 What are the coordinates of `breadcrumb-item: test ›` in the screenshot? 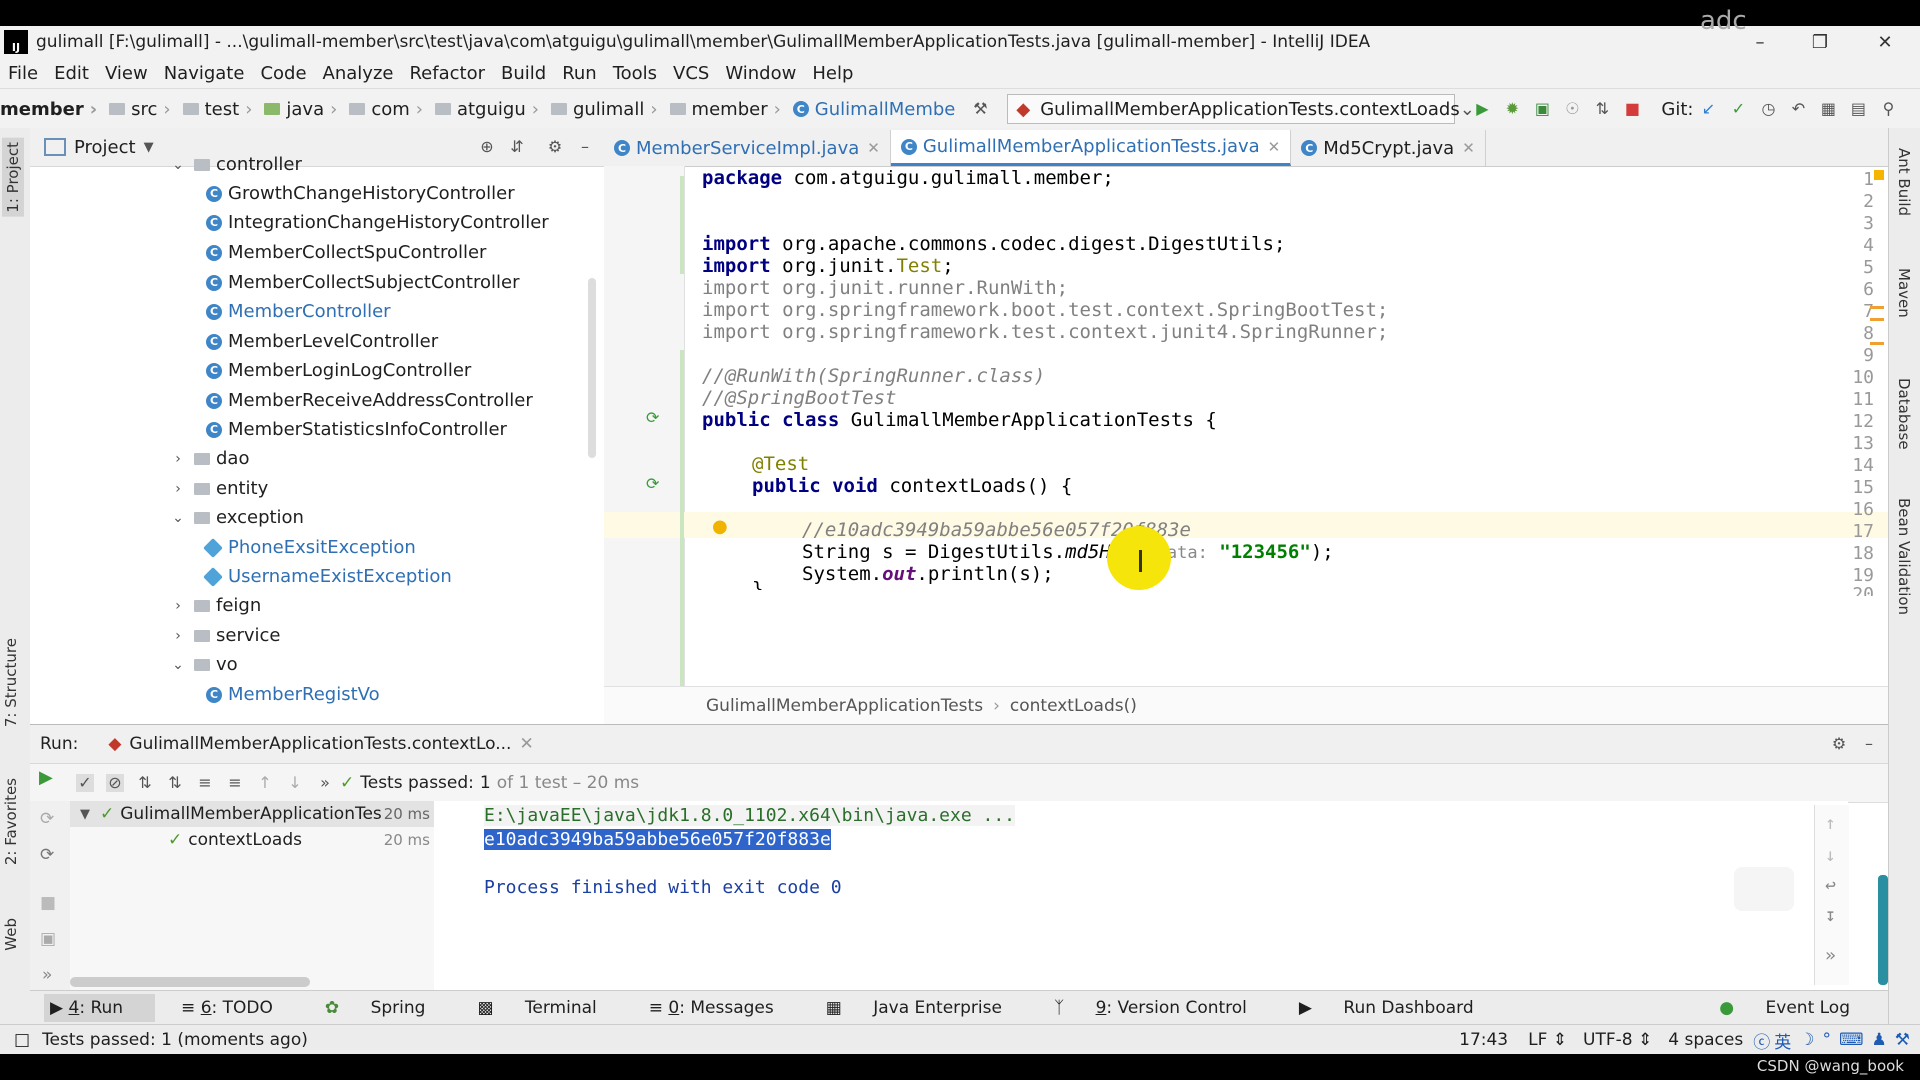 It's located at (223, 109).